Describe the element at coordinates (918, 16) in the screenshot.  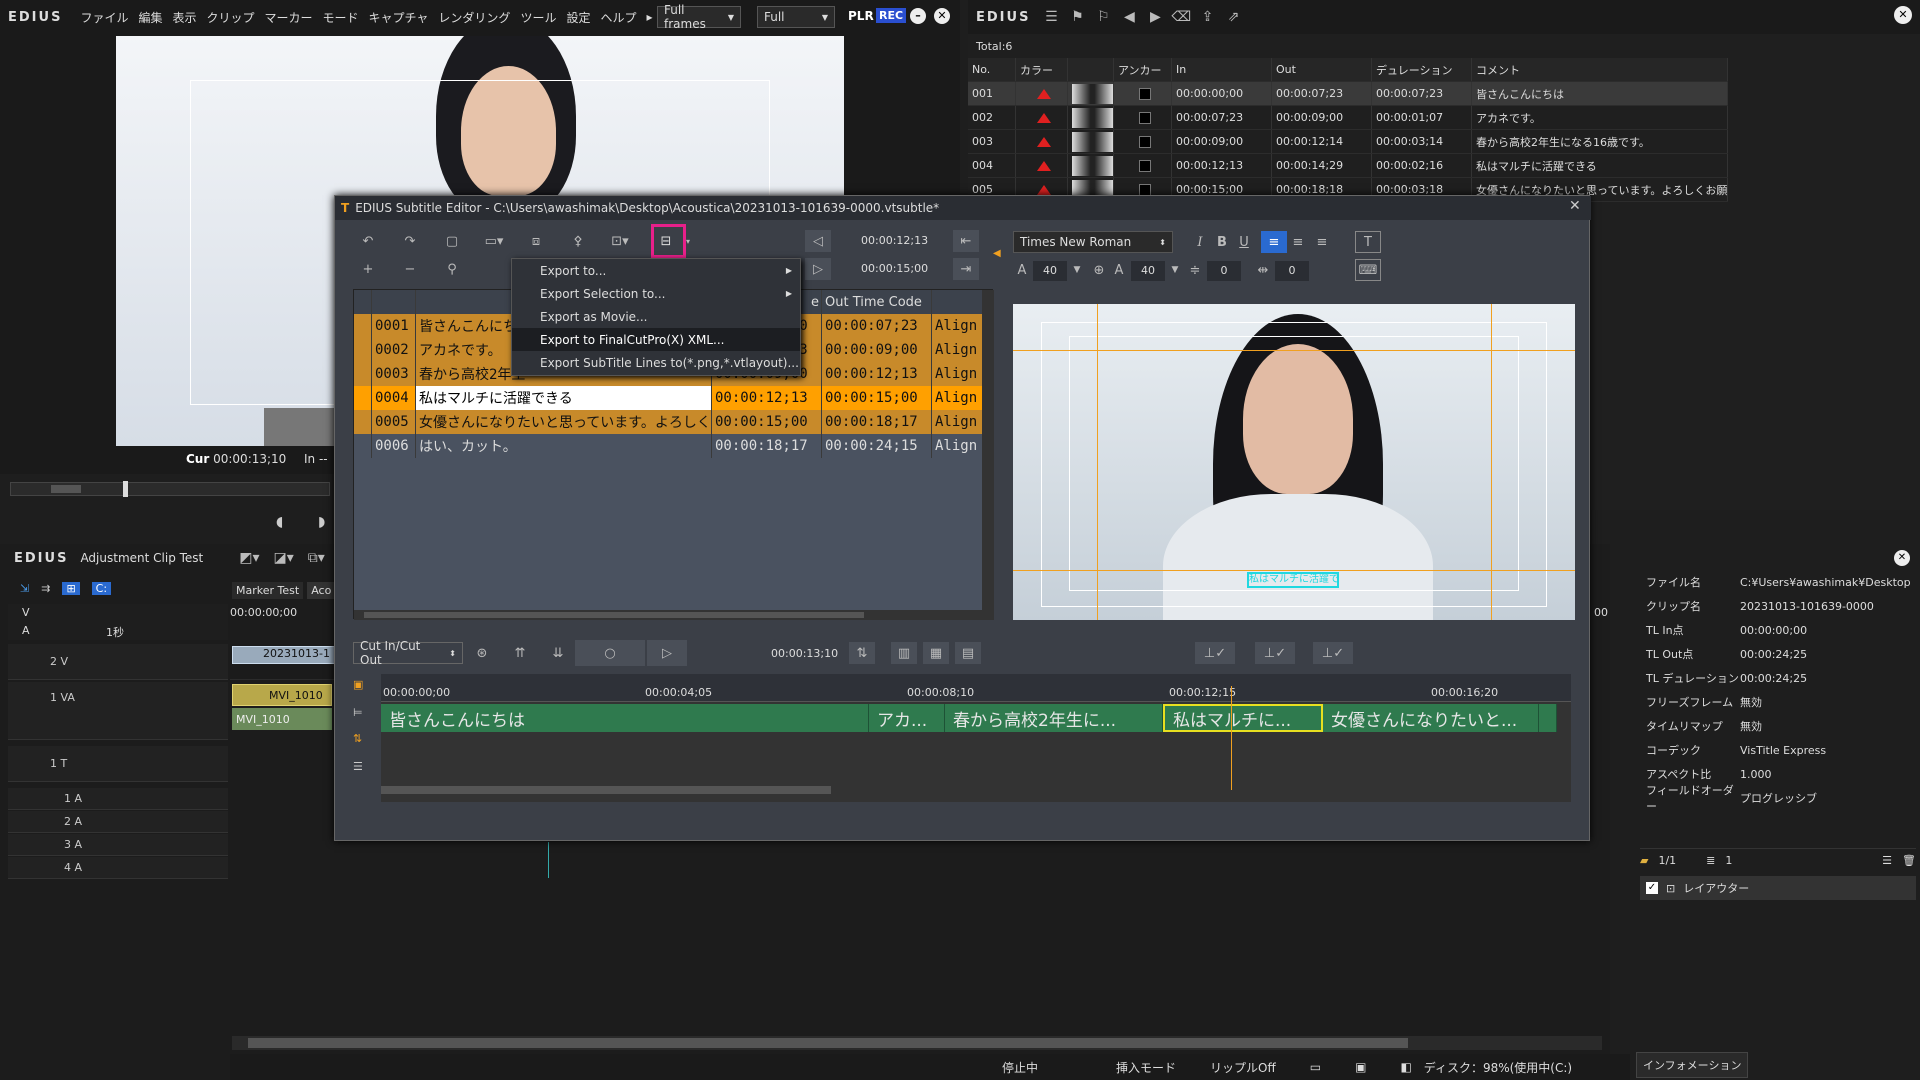
I see `minimize-icon: –` at that location.